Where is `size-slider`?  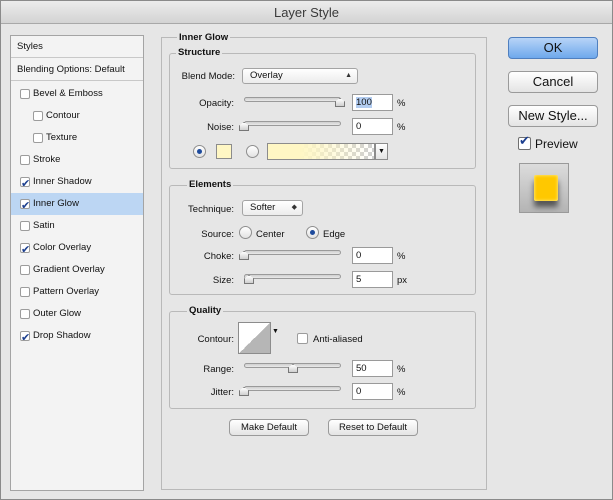 size-slider is located at coordinates (292, 276).